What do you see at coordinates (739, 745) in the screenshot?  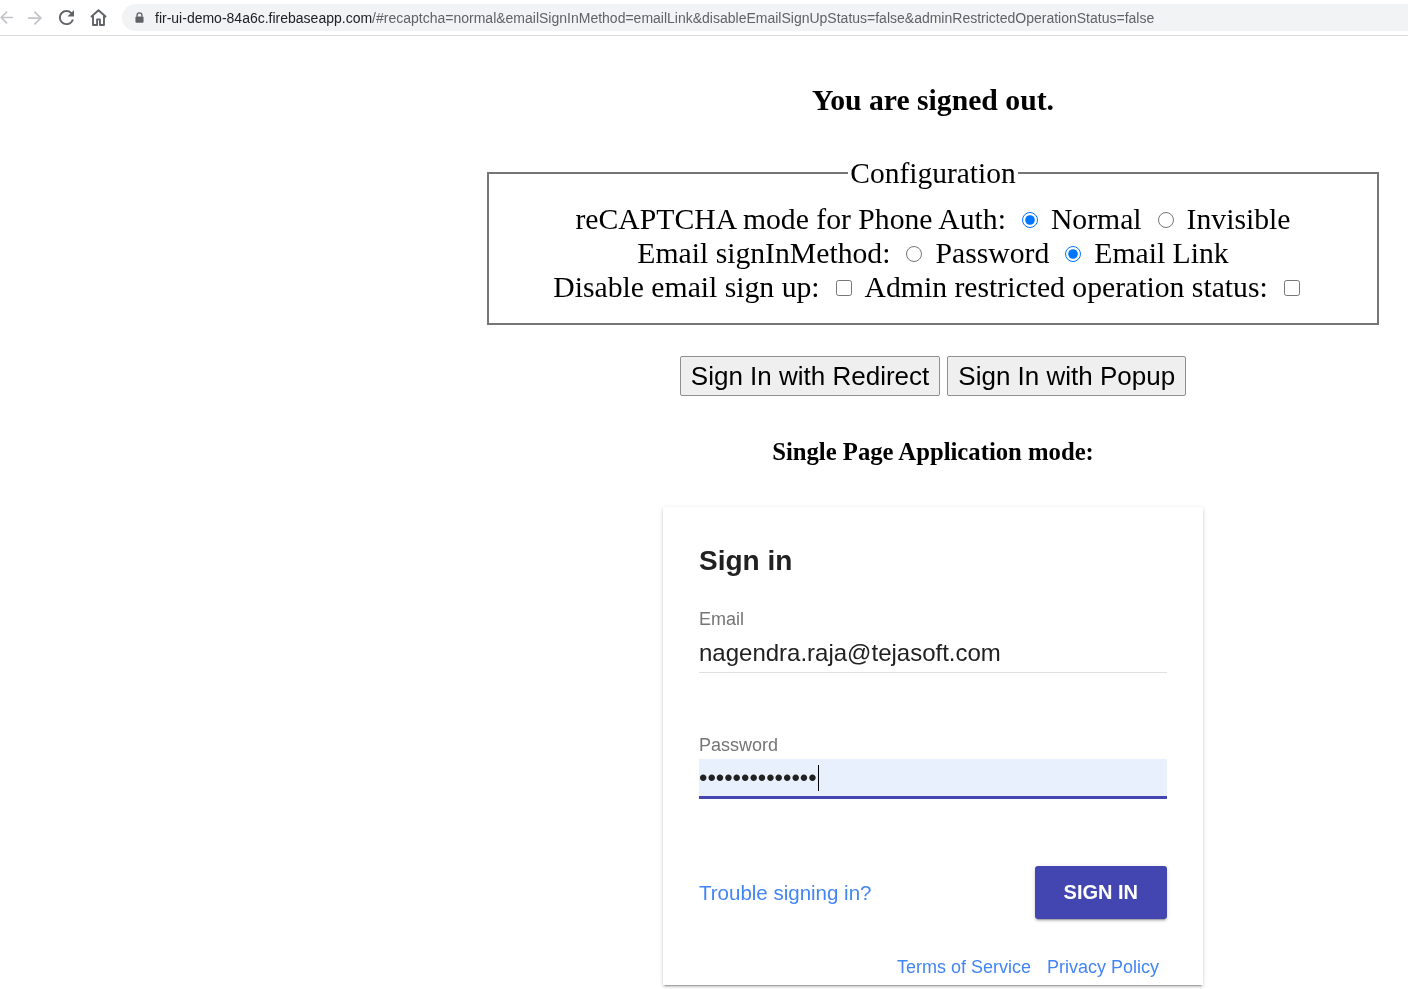 I see `field-label: Password` at bounding box center [739, 745].